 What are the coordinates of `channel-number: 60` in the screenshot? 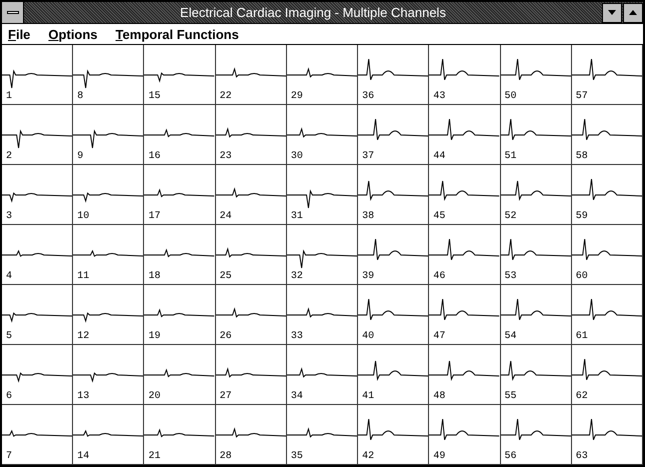 It's located at (582, 277).